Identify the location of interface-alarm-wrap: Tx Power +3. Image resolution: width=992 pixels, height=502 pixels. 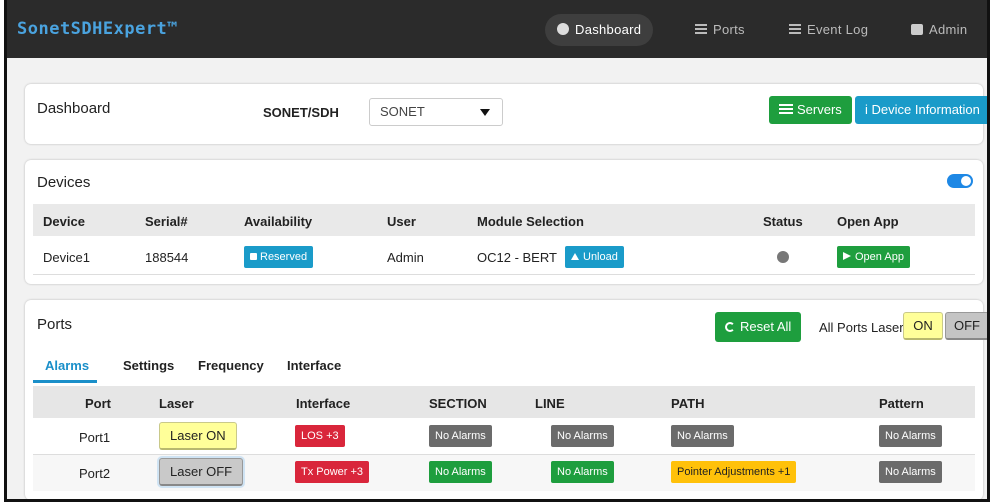
(332, 472).